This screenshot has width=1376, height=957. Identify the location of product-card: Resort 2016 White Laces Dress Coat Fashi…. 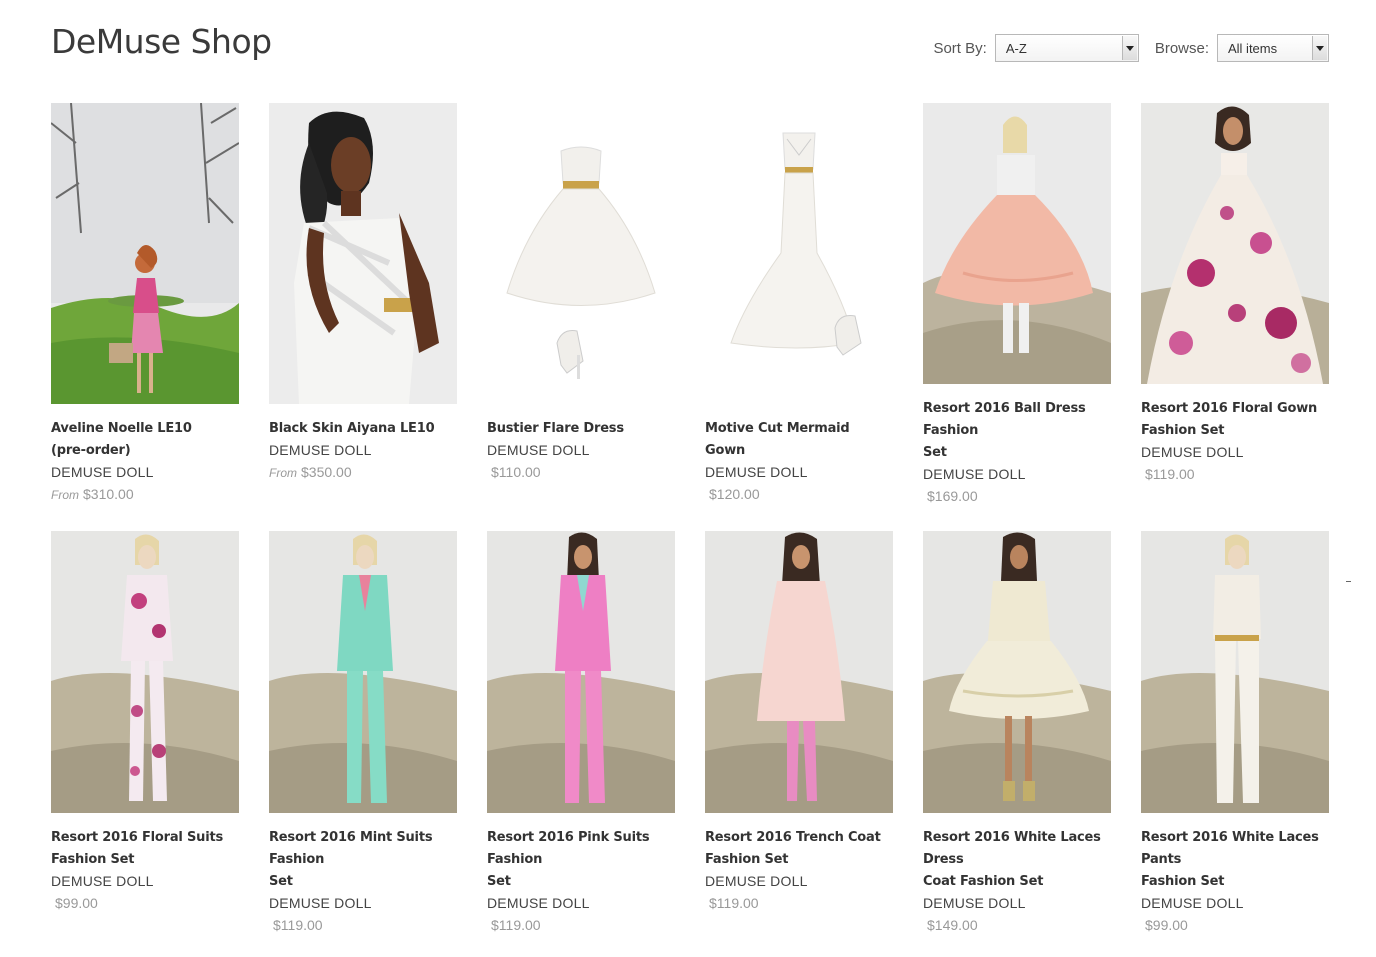
(1017, 734).